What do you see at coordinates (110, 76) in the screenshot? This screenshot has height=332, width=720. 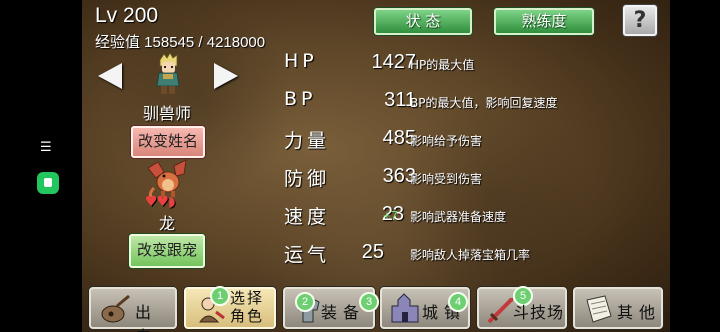 I see `previous-character-arrow-icon` at bounding box center [110, 76].